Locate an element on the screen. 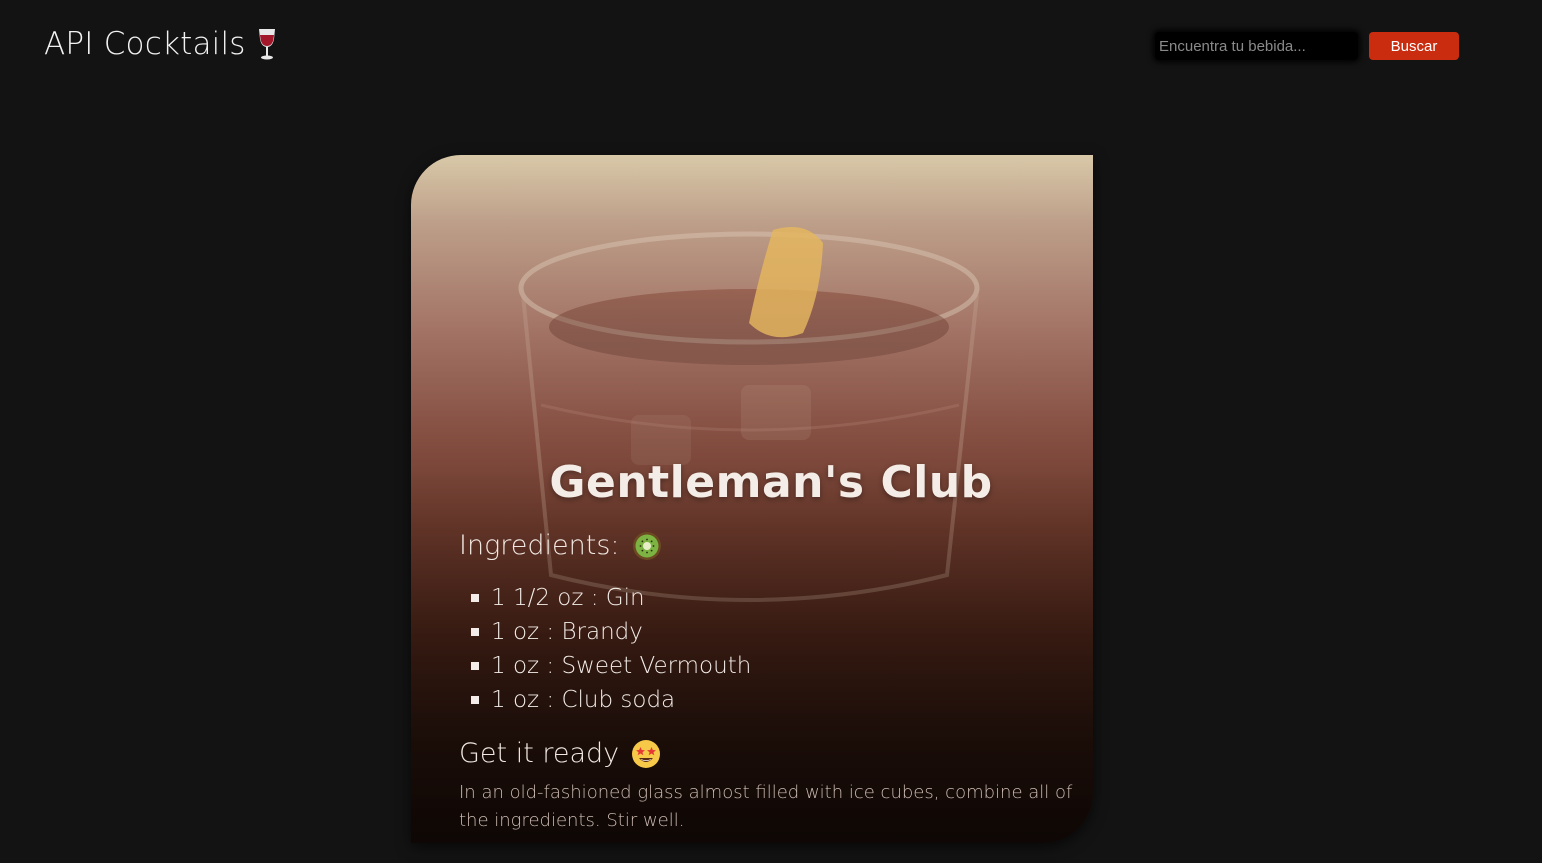 This screenshot has width=1542, height=863. search-bar: Buscar is located at coordinates (1307, 46).